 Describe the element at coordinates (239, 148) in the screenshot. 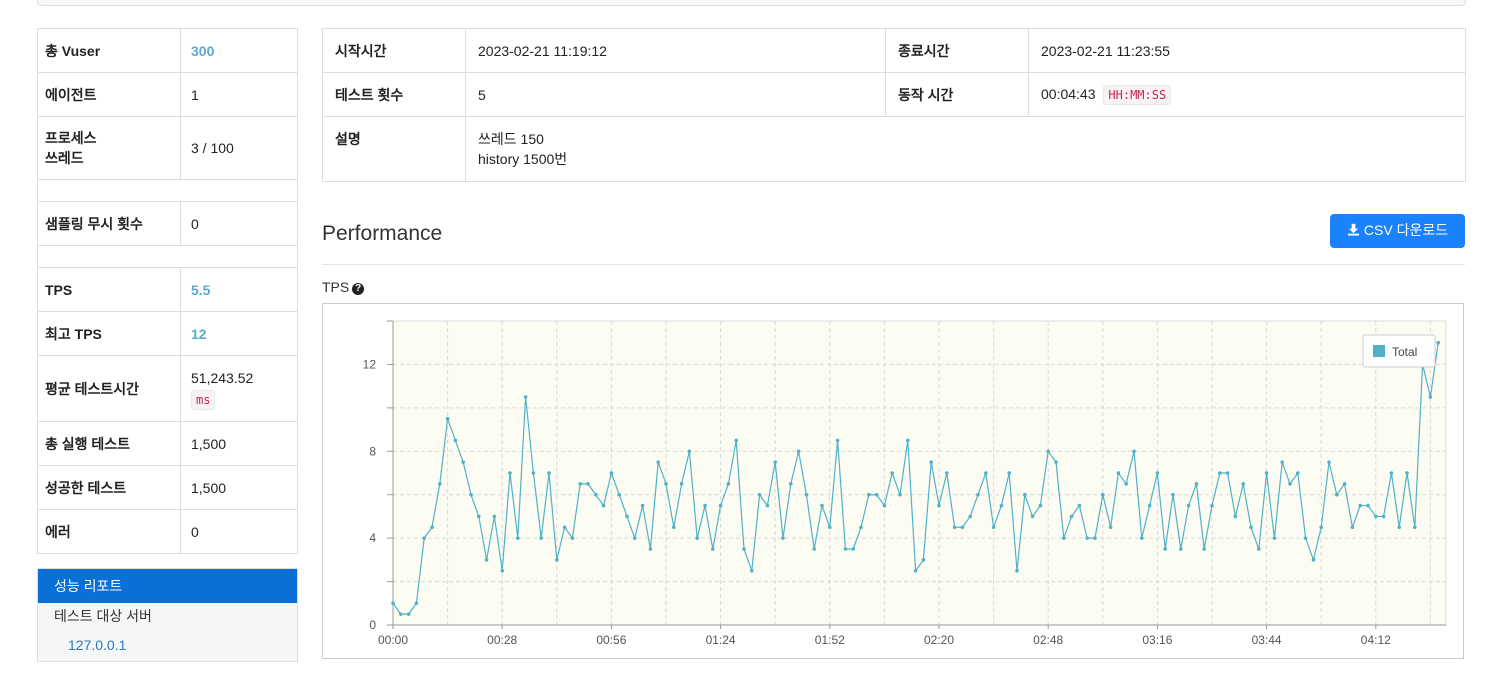

I see `process-thread-value: 3 / 100` at that location.